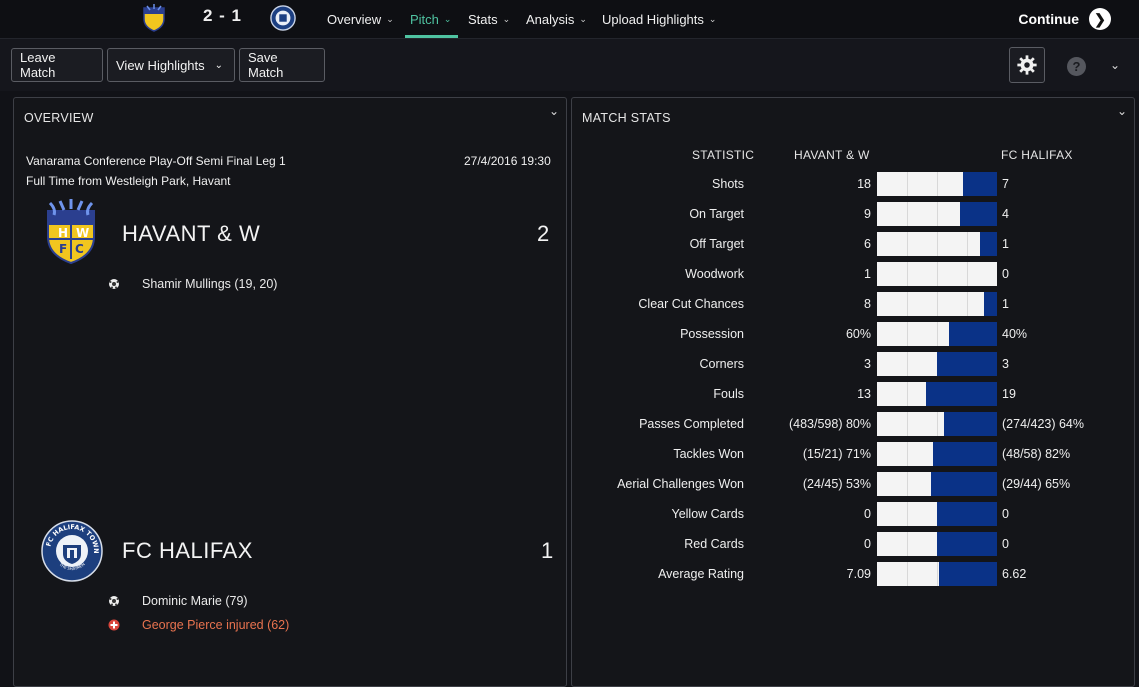  I want to click on event-text: Shamir Mullings (19, 20), so click(210, 284).